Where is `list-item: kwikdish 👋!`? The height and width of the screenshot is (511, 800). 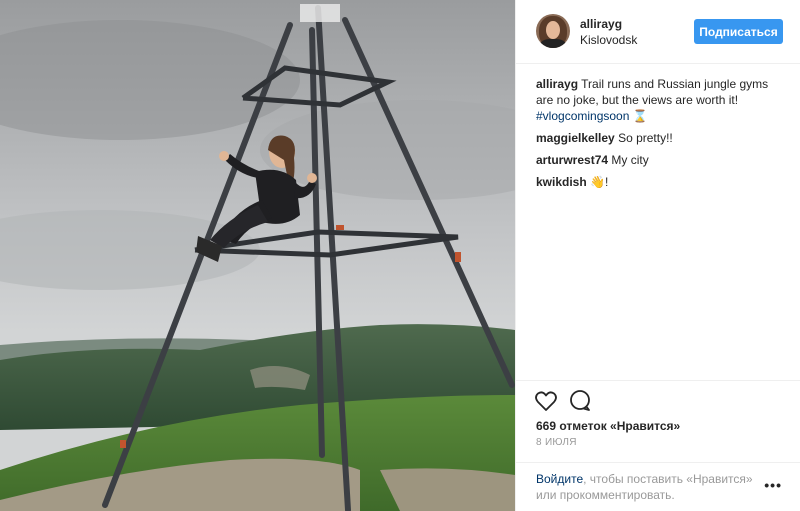 list-item: kwikdish 👋! is located at coordinates (661, 182).